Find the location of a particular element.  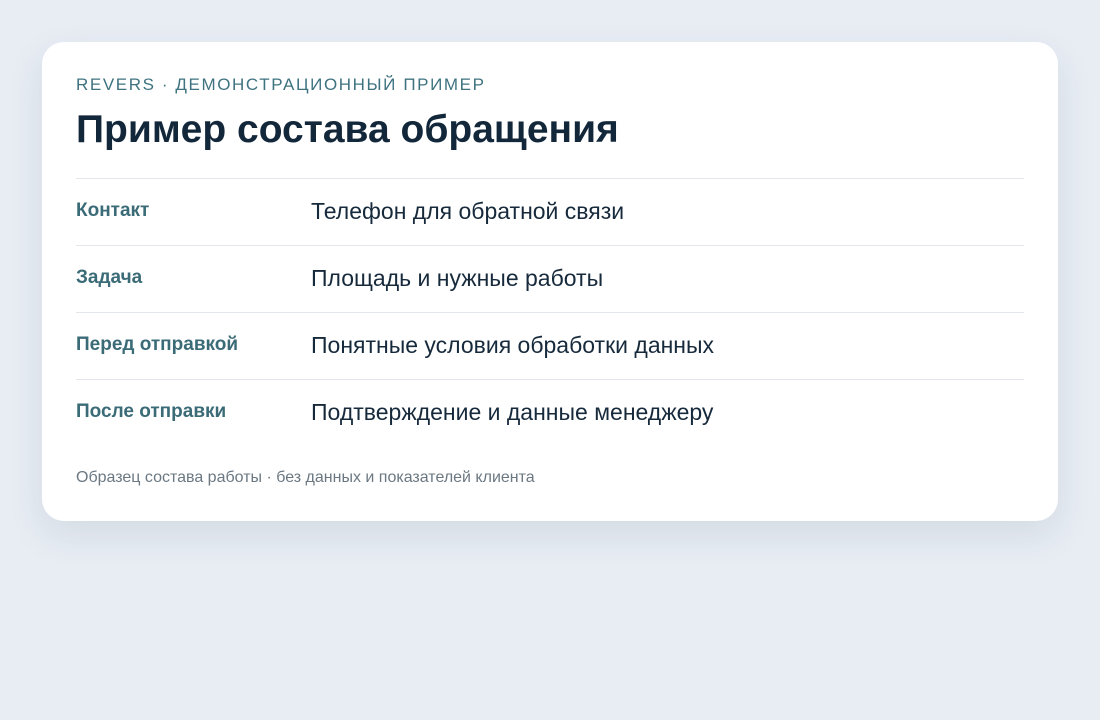

row-label-contact: Контакт is located at coordinates (113, 210).